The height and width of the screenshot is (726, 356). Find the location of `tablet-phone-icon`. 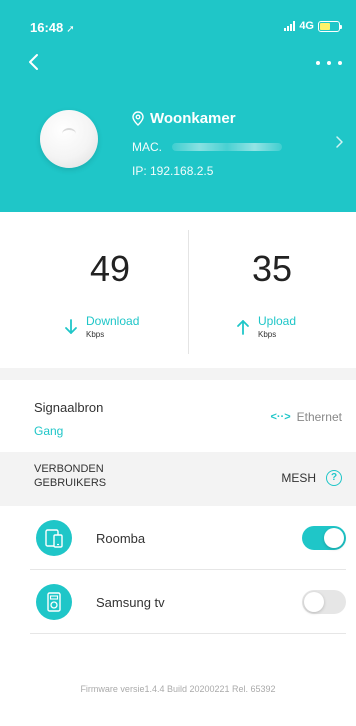

tablet-phone-icon is located at coordinates (54, 538).